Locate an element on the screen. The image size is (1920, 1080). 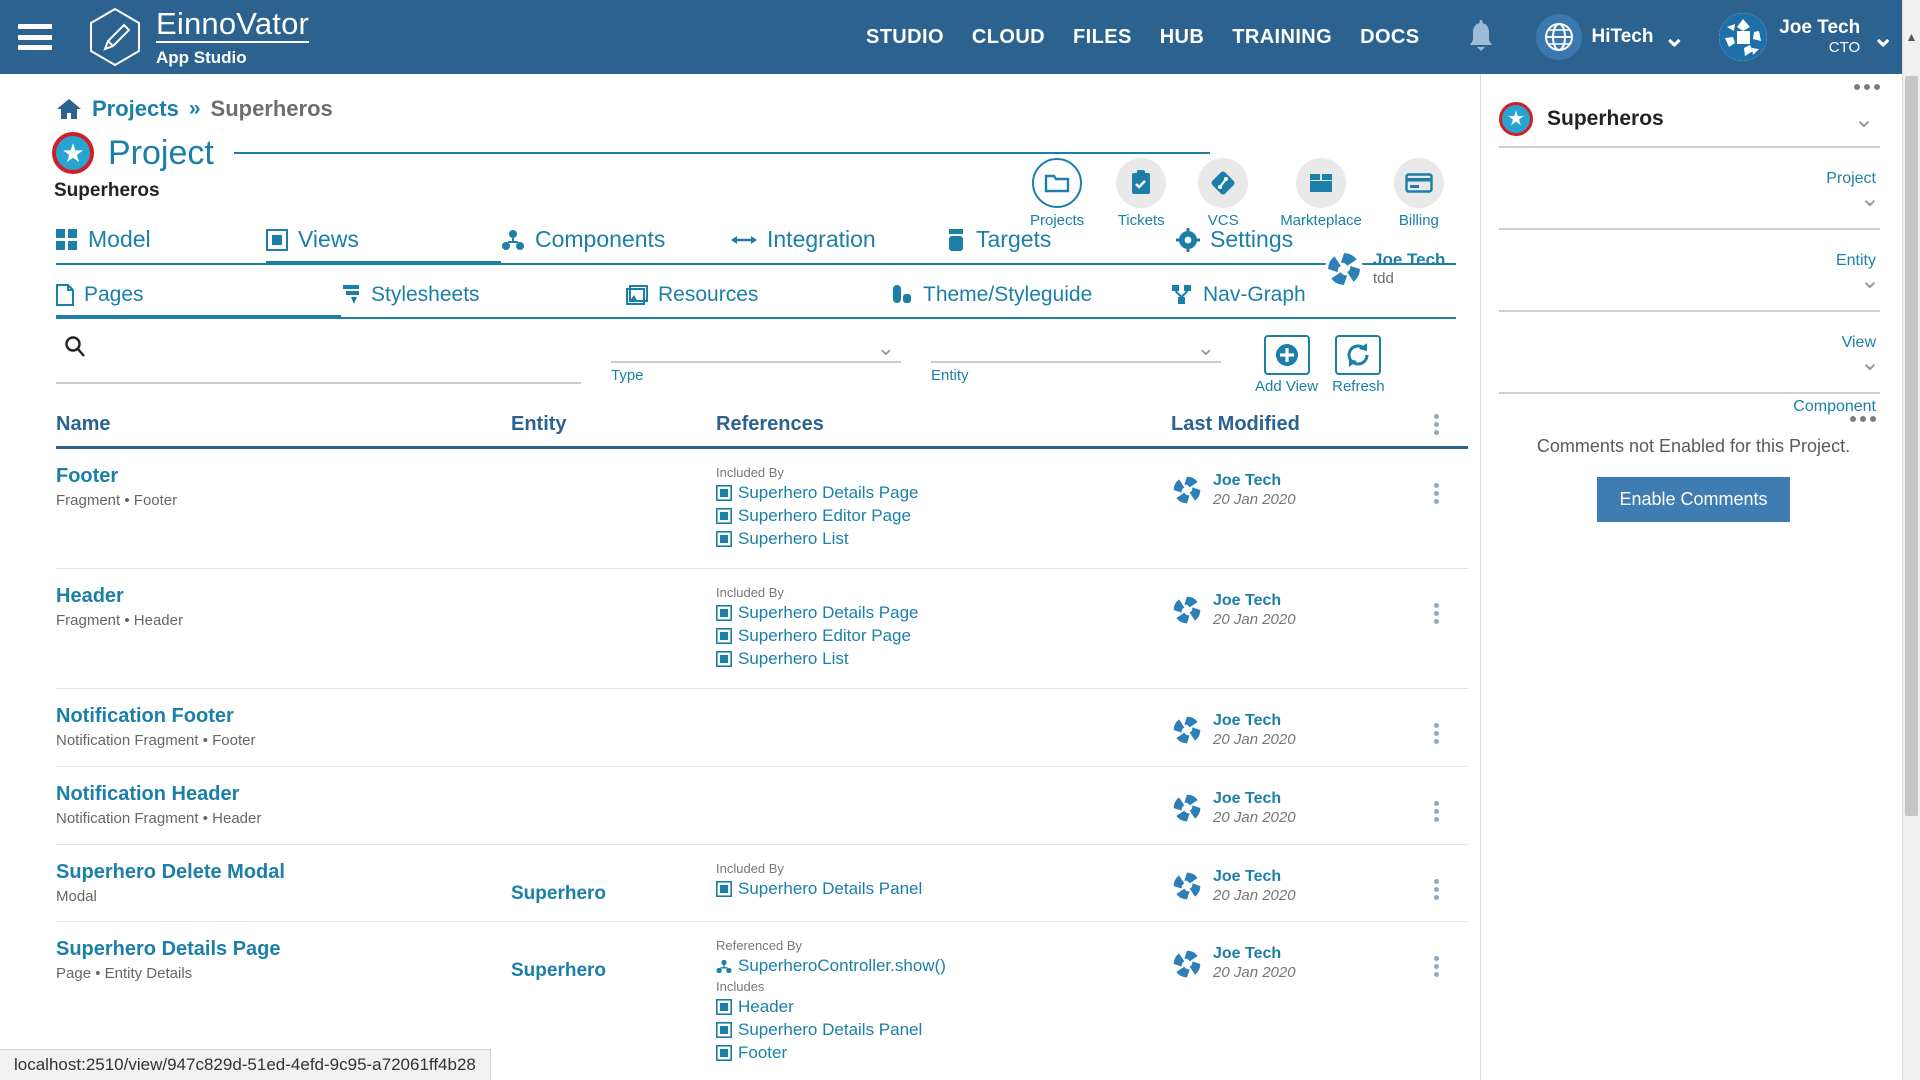
enable-comments-button: Enable Comments is located at coordinates (1693, 499).